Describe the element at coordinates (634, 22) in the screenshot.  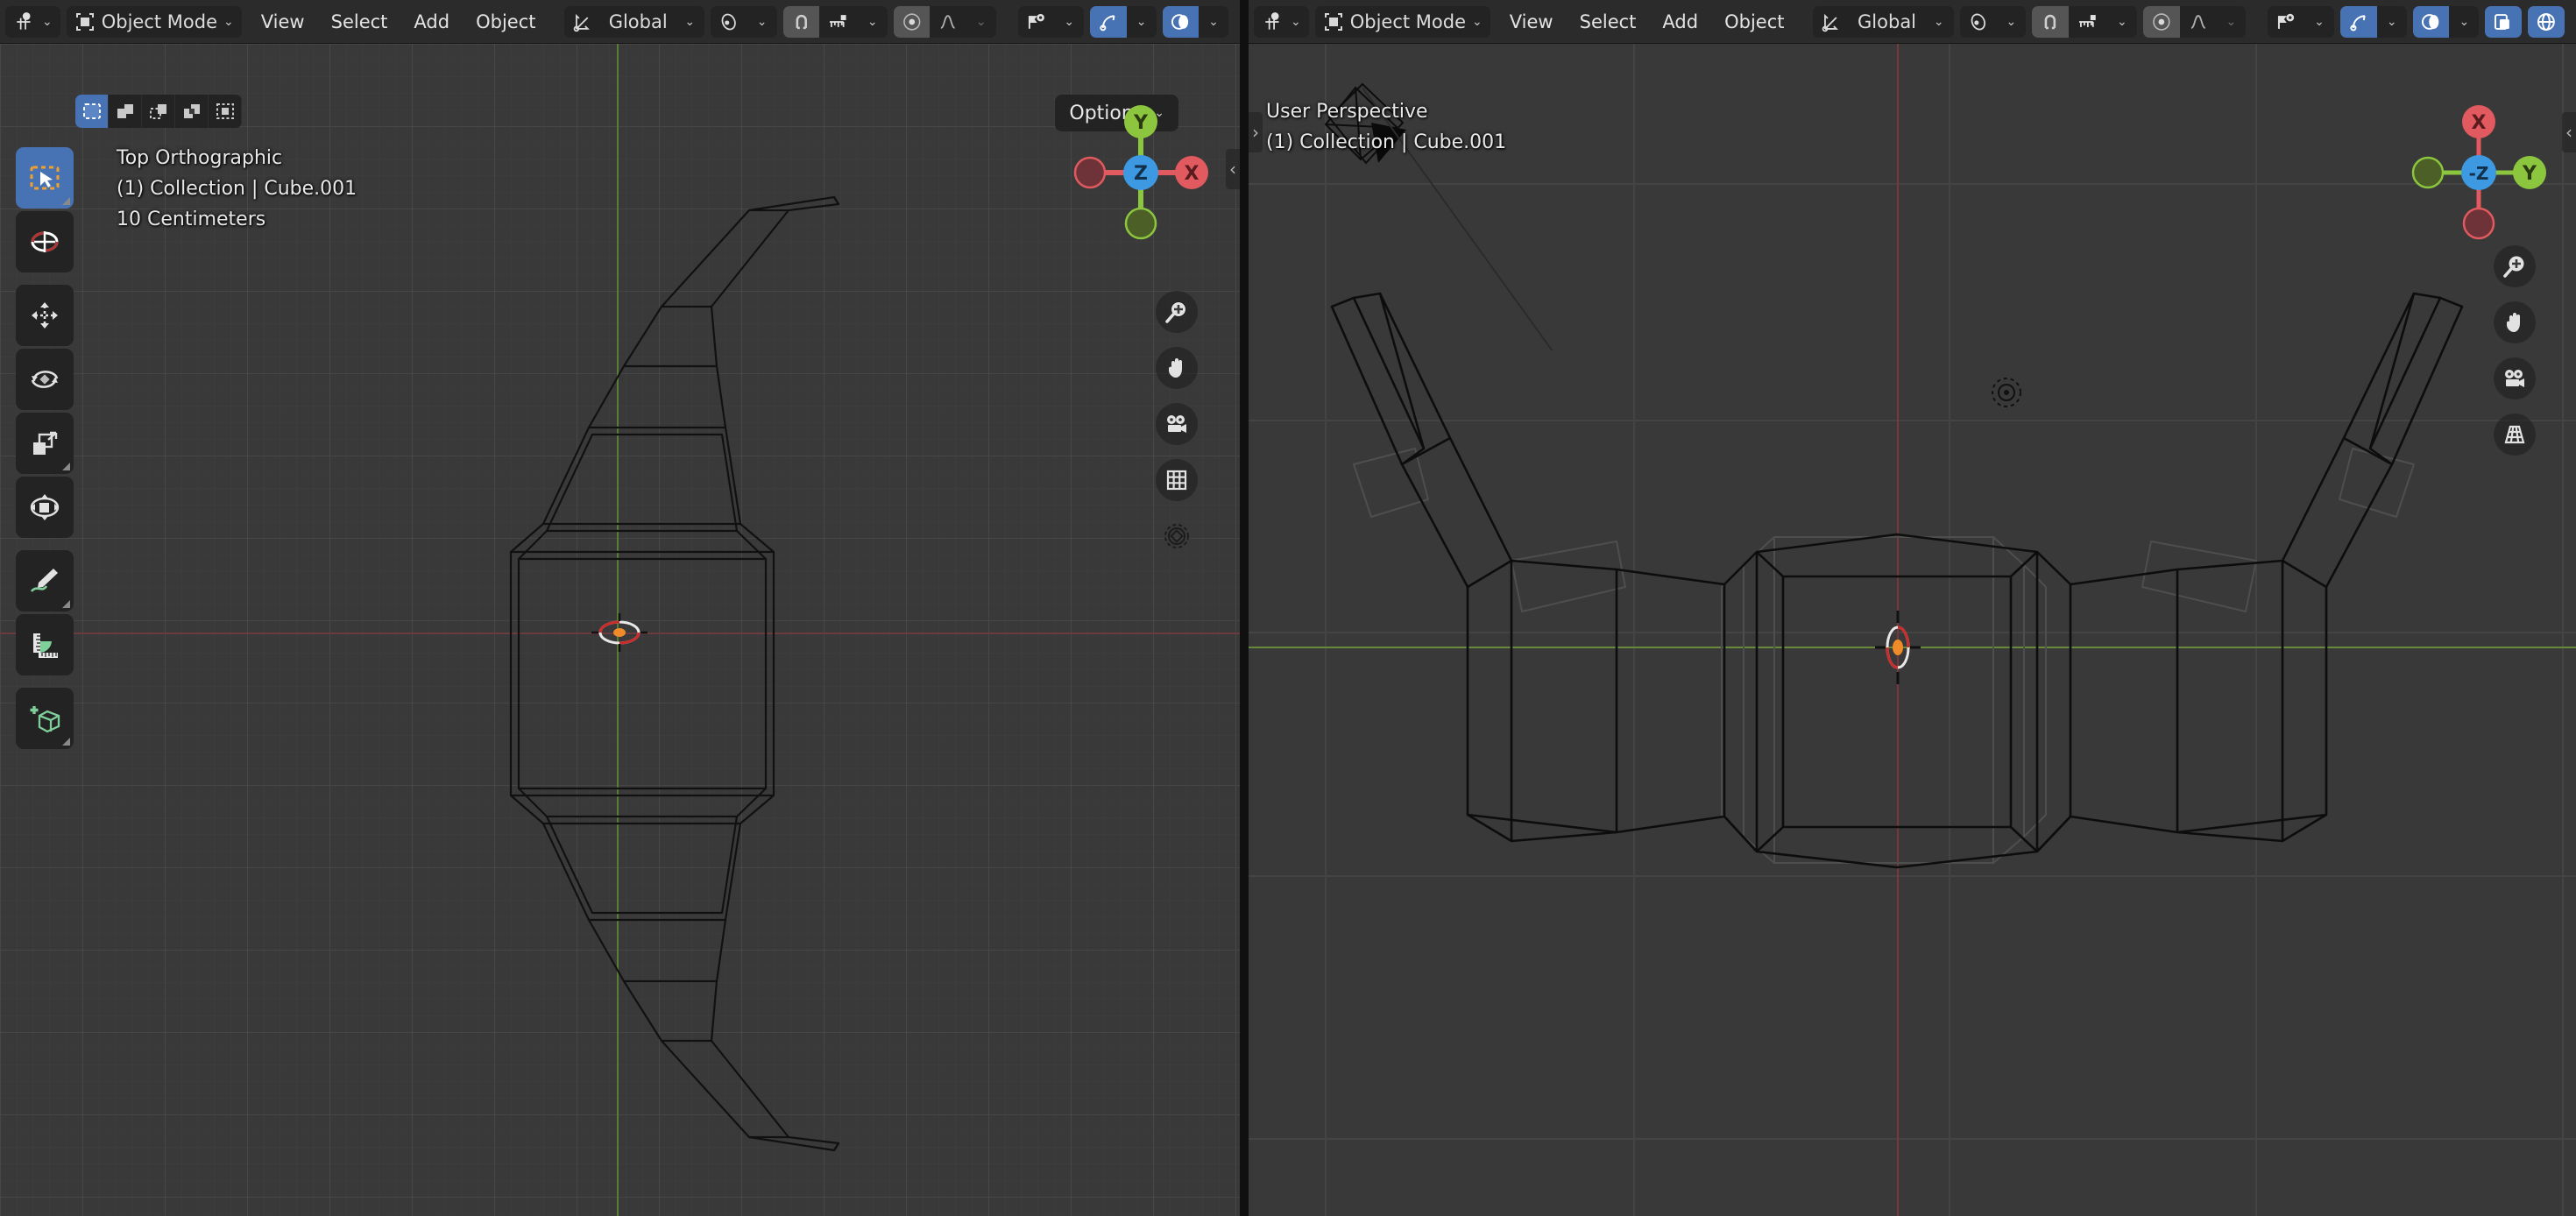
I see `transform-orientation-button: Global ⌄` at that location.